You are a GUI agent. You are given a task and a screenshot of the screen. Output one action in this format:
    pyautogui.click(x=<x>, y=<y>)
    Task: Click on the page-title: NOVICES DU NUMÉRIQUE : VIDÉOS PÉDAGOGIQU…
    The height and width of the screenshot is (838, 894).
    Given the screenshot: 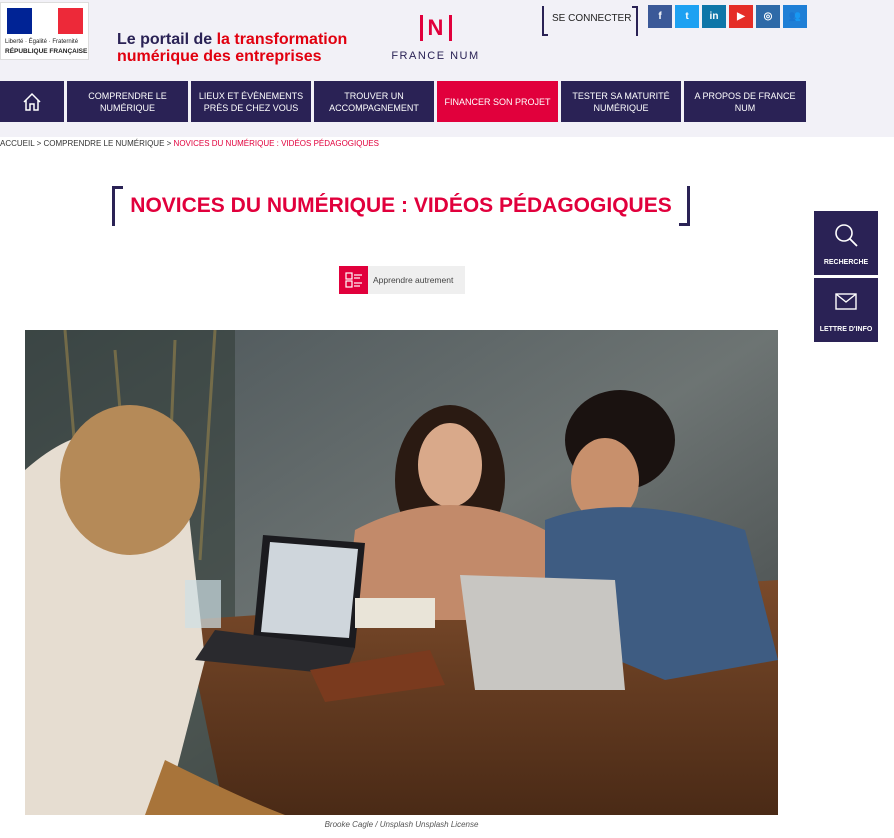 What is the action you would take?
    pyautogui.click(x=401, y=205)
    